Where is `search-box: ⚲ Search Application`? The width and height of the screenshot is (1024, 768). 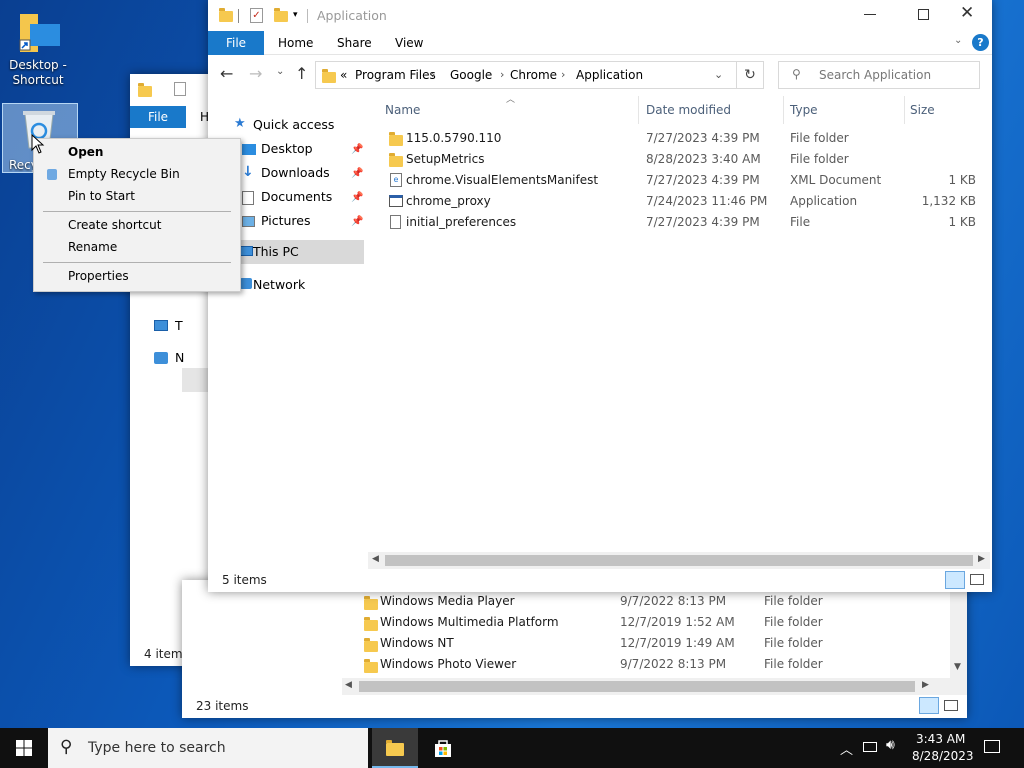 search-box: ⚲ Search Application is located at coordinates (879, 75).